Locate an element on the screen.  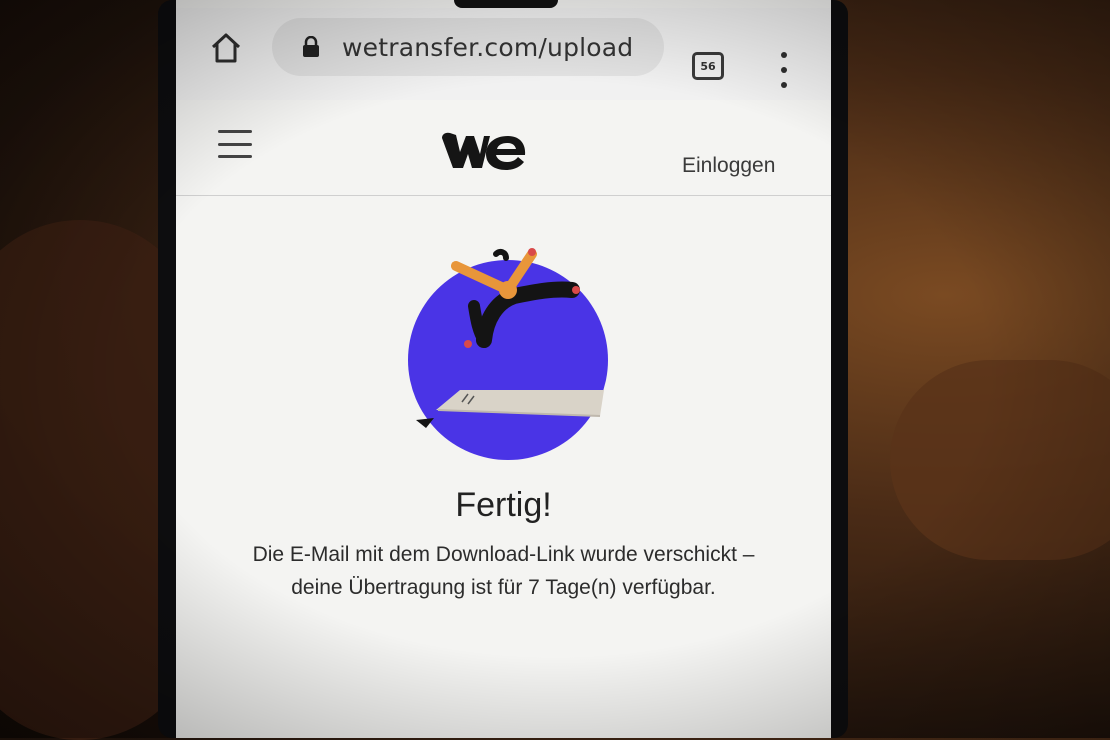
page-title: Fertig! is located at coordinates (503, 505).